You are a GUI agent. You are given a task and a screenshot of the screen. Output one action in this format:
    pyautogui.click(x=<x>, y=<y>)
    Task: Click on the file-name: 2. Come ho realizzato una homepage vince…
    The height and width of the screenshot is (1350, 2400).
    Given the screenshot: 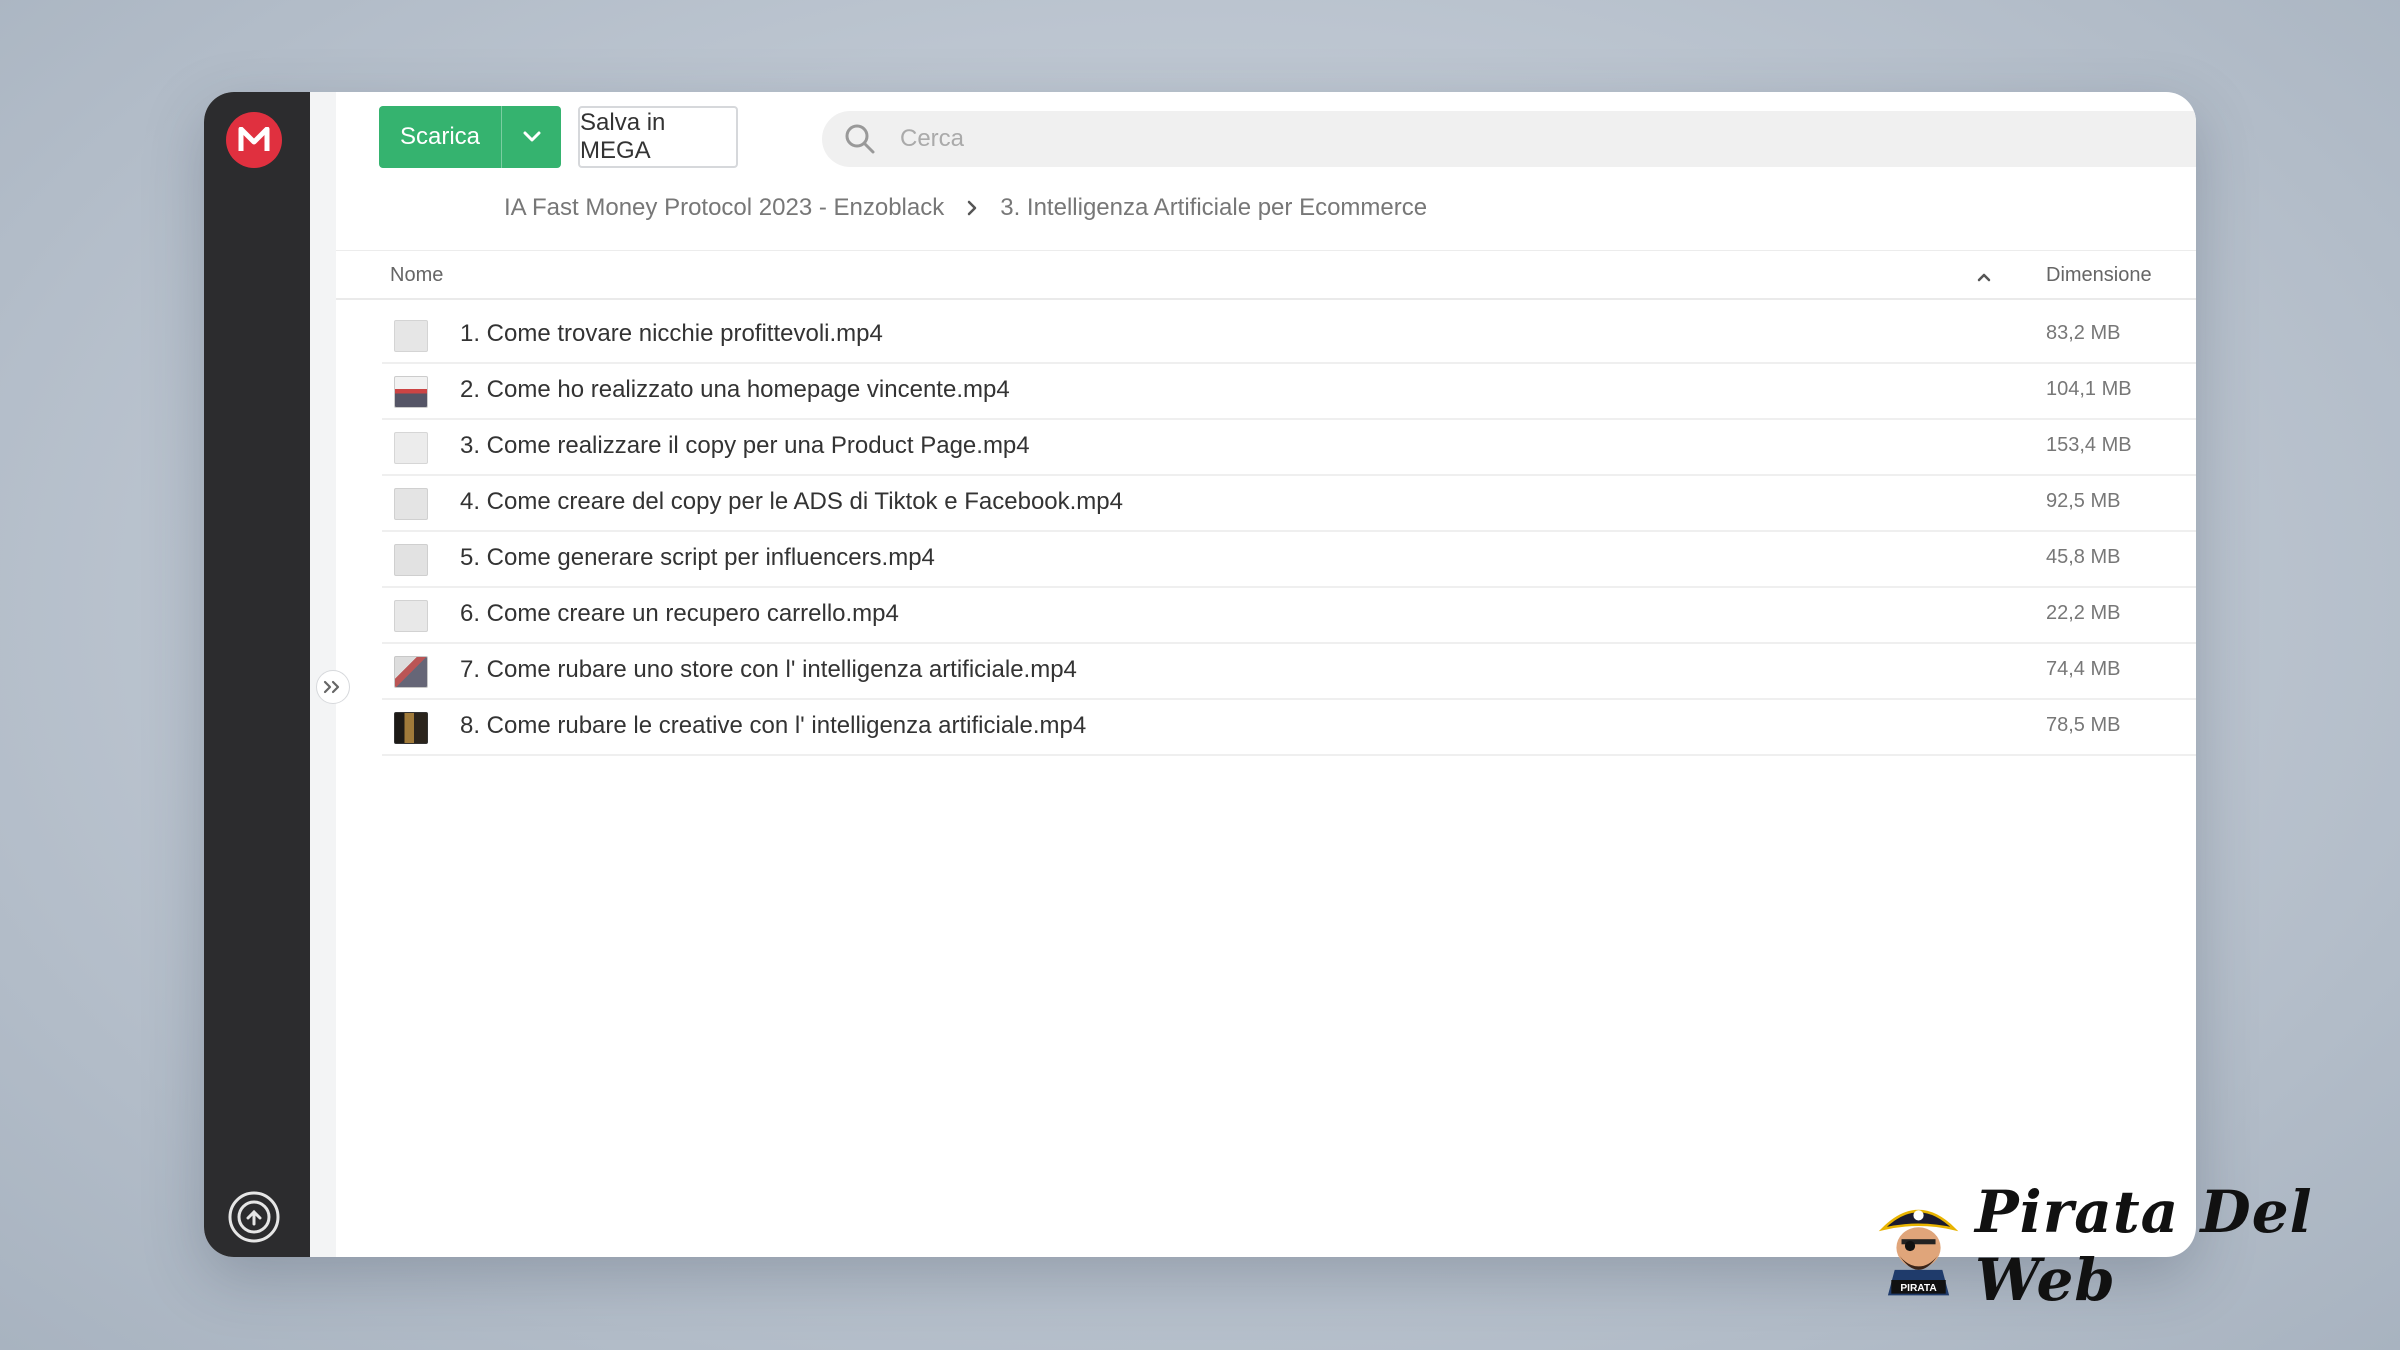 What is the action you would take?
    pyautogui.click(x=735, y=389)
    